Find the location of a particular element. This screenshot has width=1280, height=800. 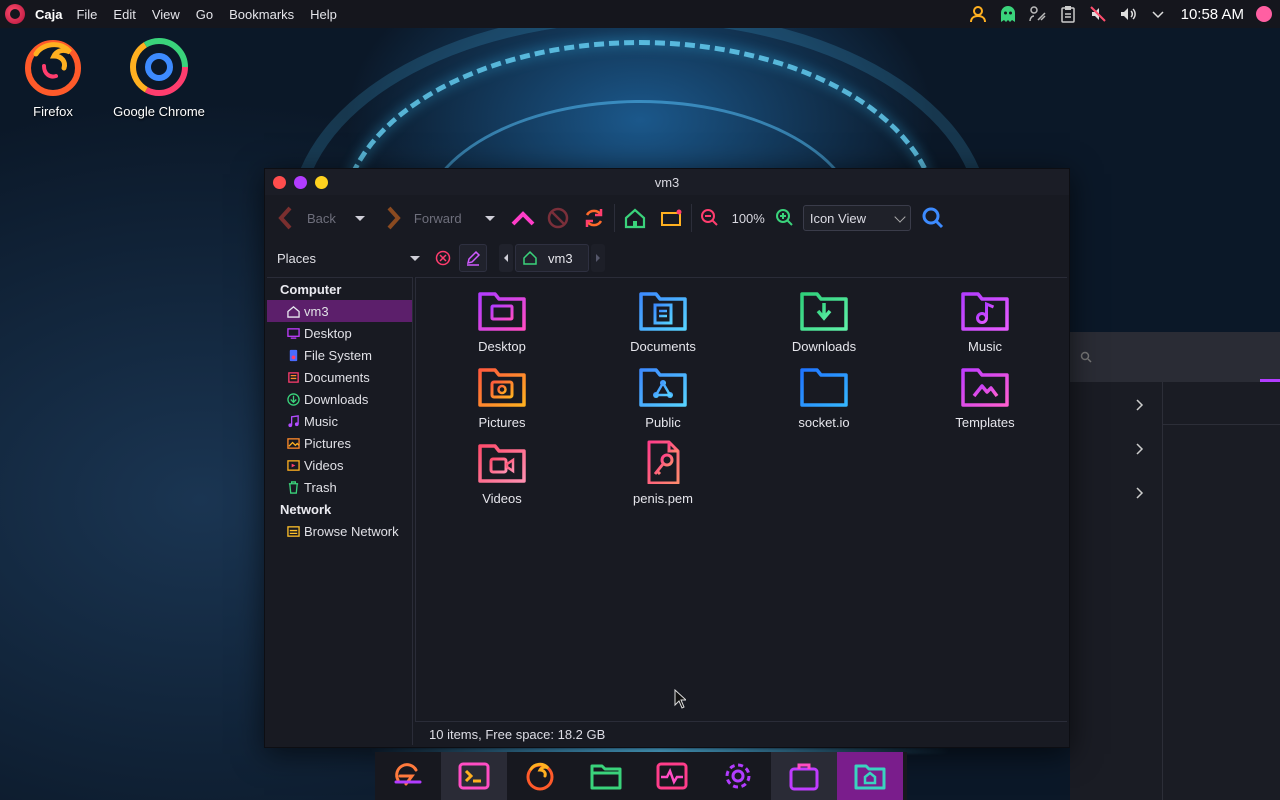

file-item-templates: Templates is located at coordinates (985, 397).